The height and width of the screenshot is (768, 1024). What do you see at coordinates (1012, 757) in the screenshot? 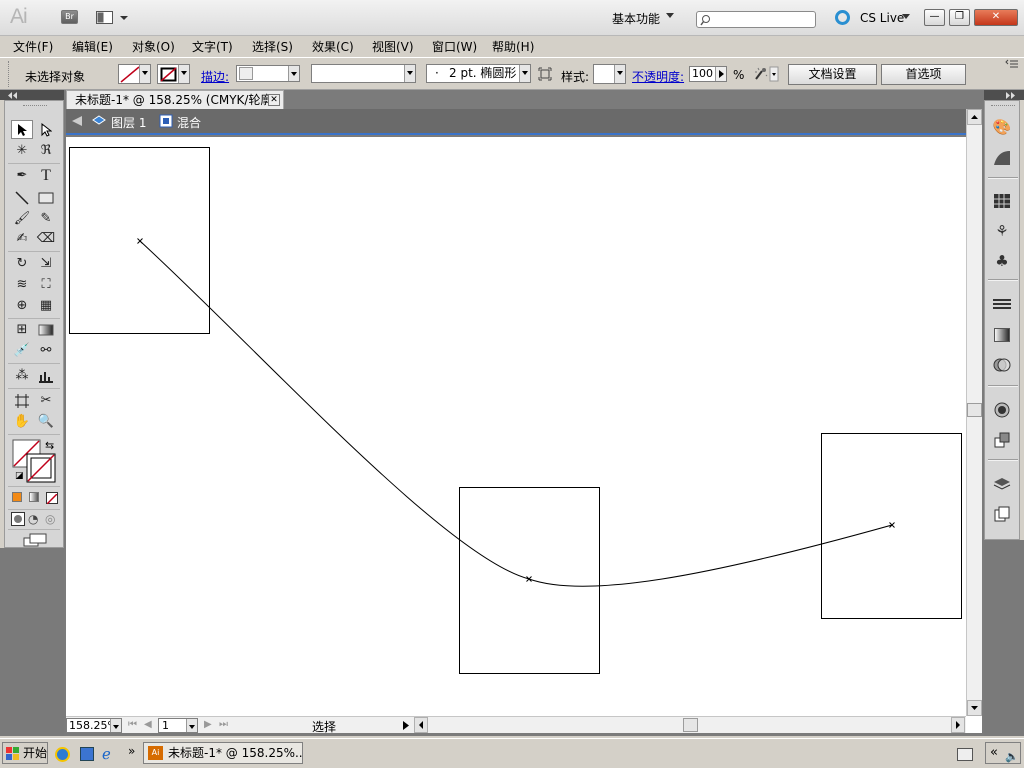
I see `volume-icon: 🔈` at bounding box center [1012, 757].